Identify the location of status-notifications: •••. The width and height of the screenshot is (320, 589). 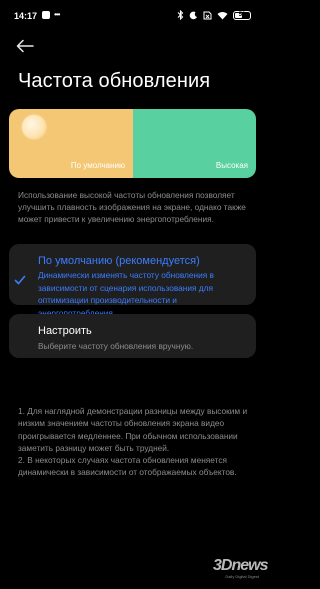
(51, 14).